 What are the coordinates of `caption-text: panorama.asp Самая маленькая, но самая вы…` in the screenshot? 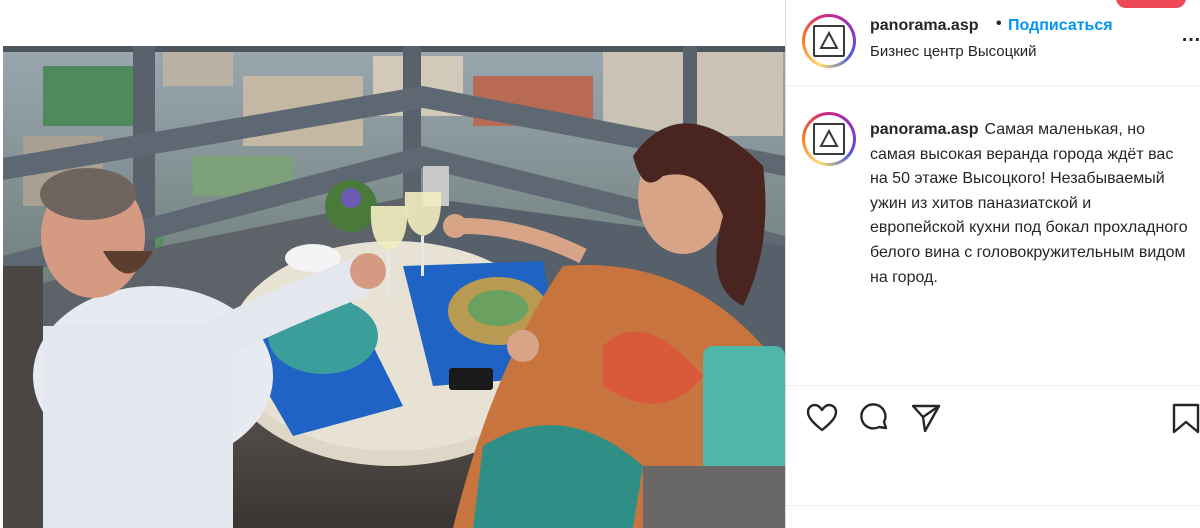 It's located at (1030, 204).